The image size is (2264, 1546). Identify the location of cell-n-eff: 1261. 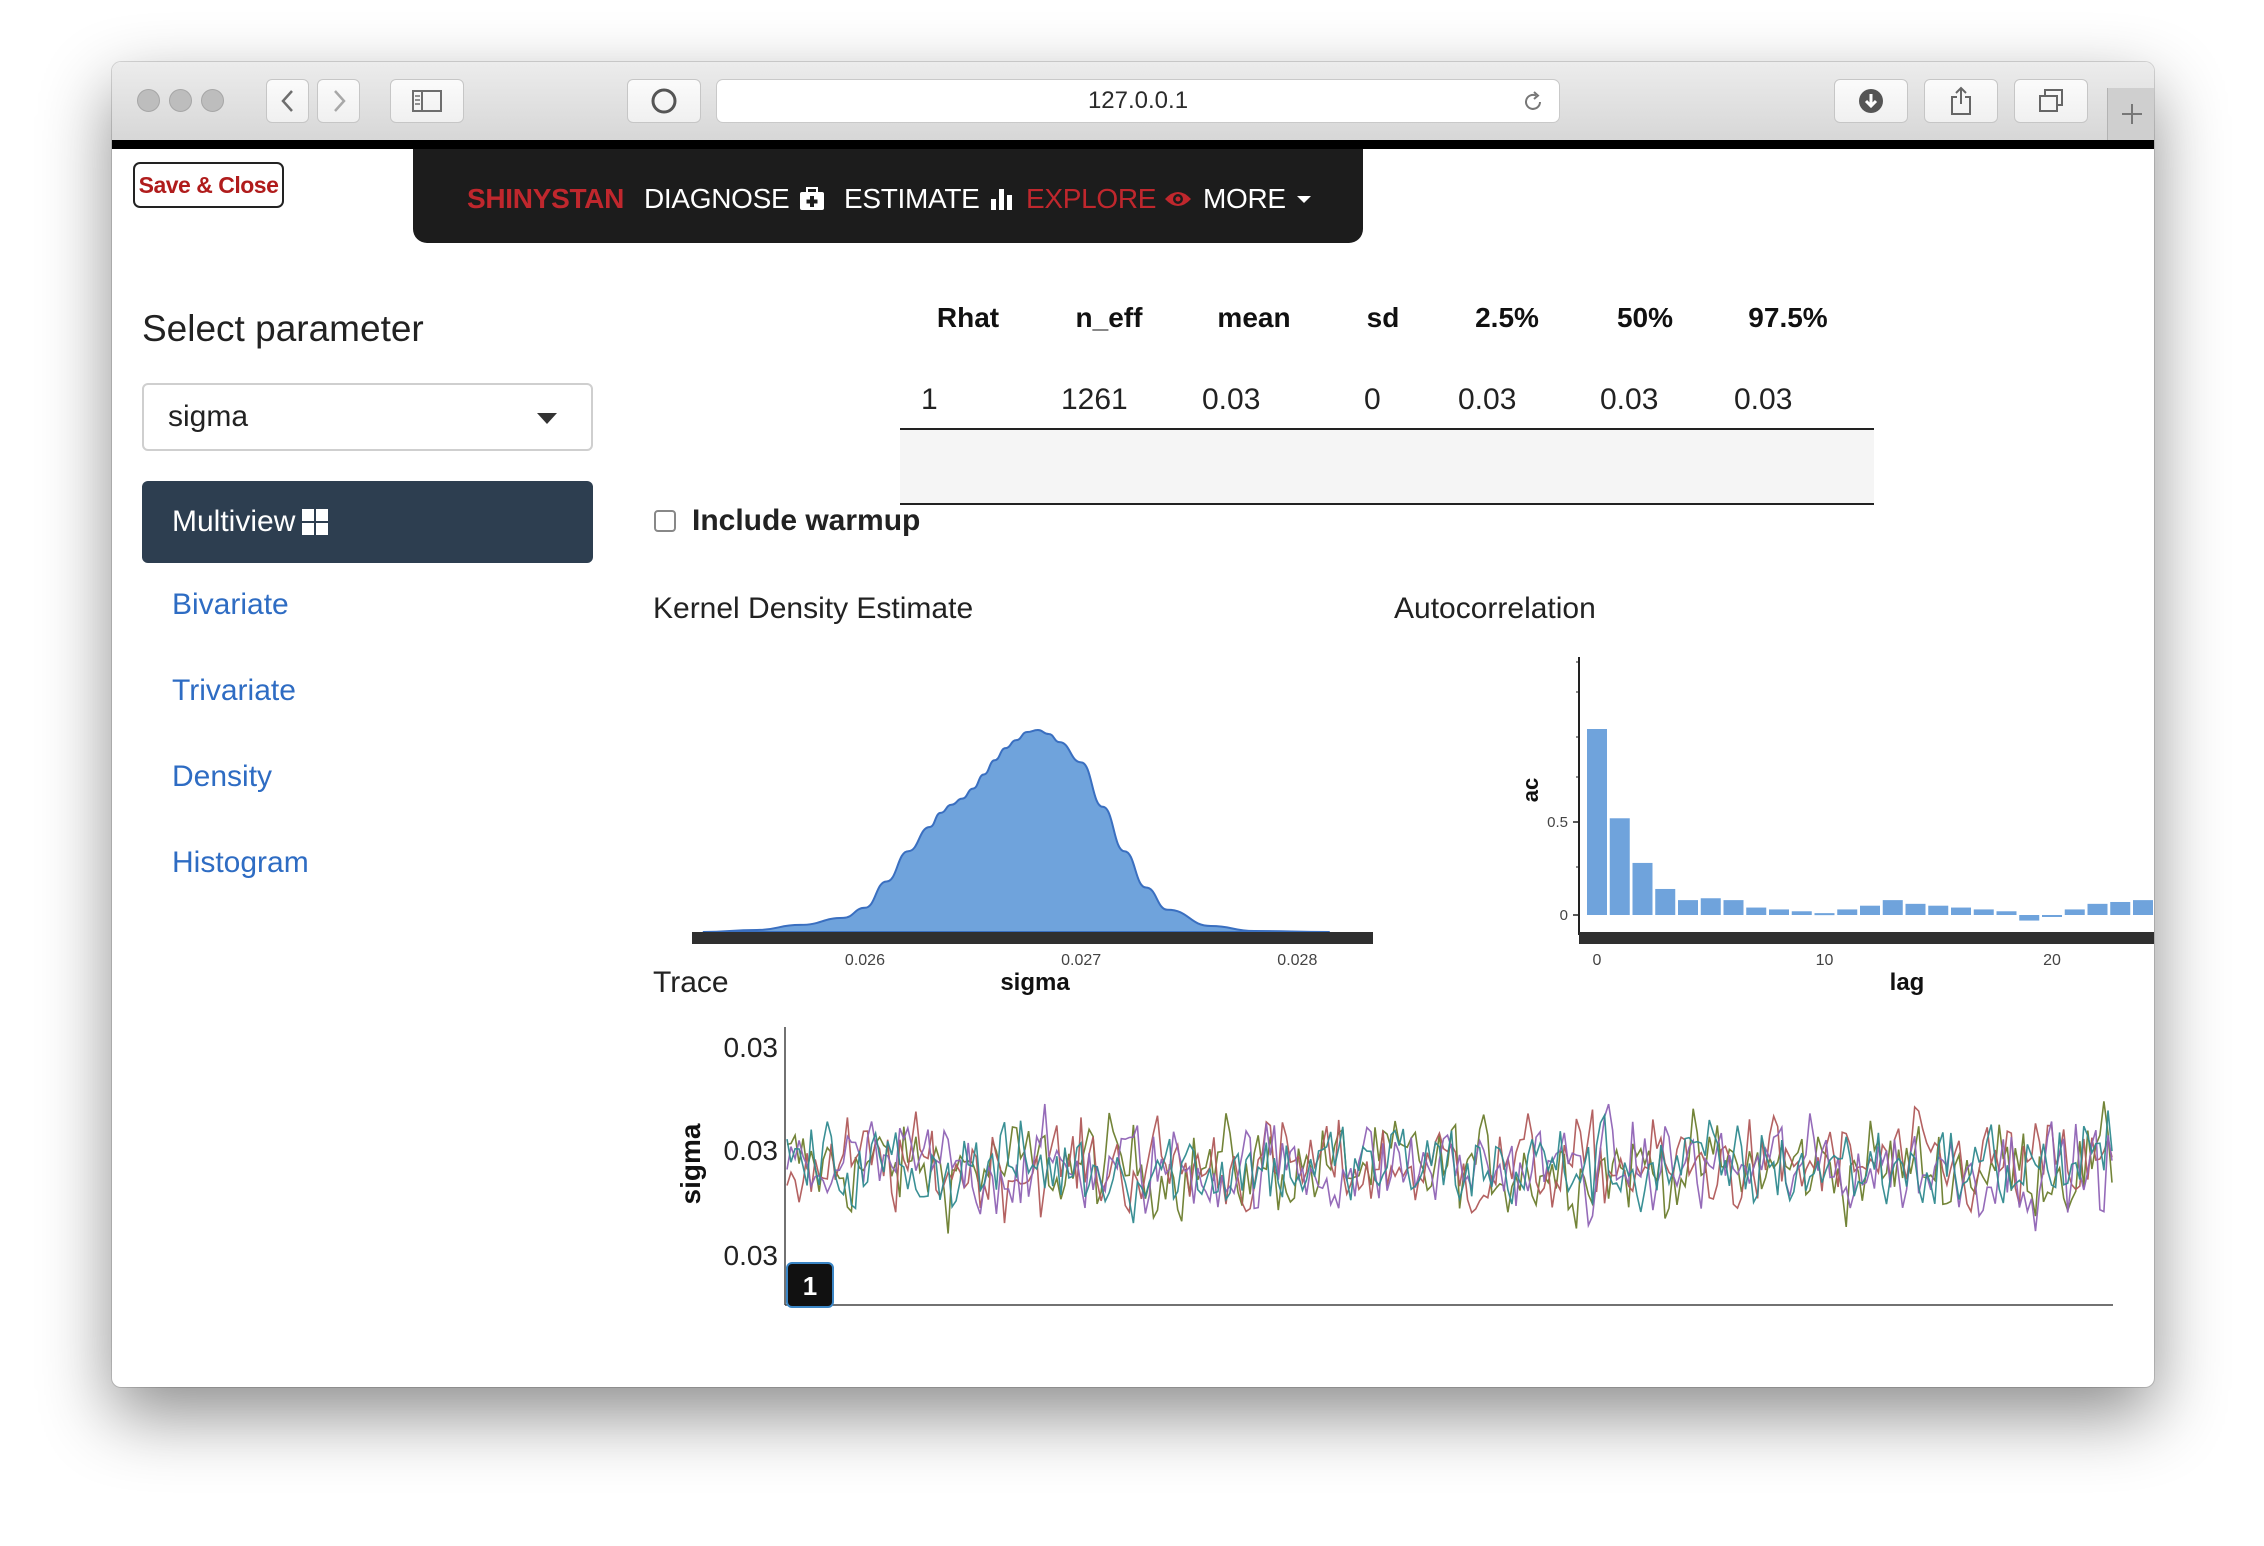
(1094, 399).